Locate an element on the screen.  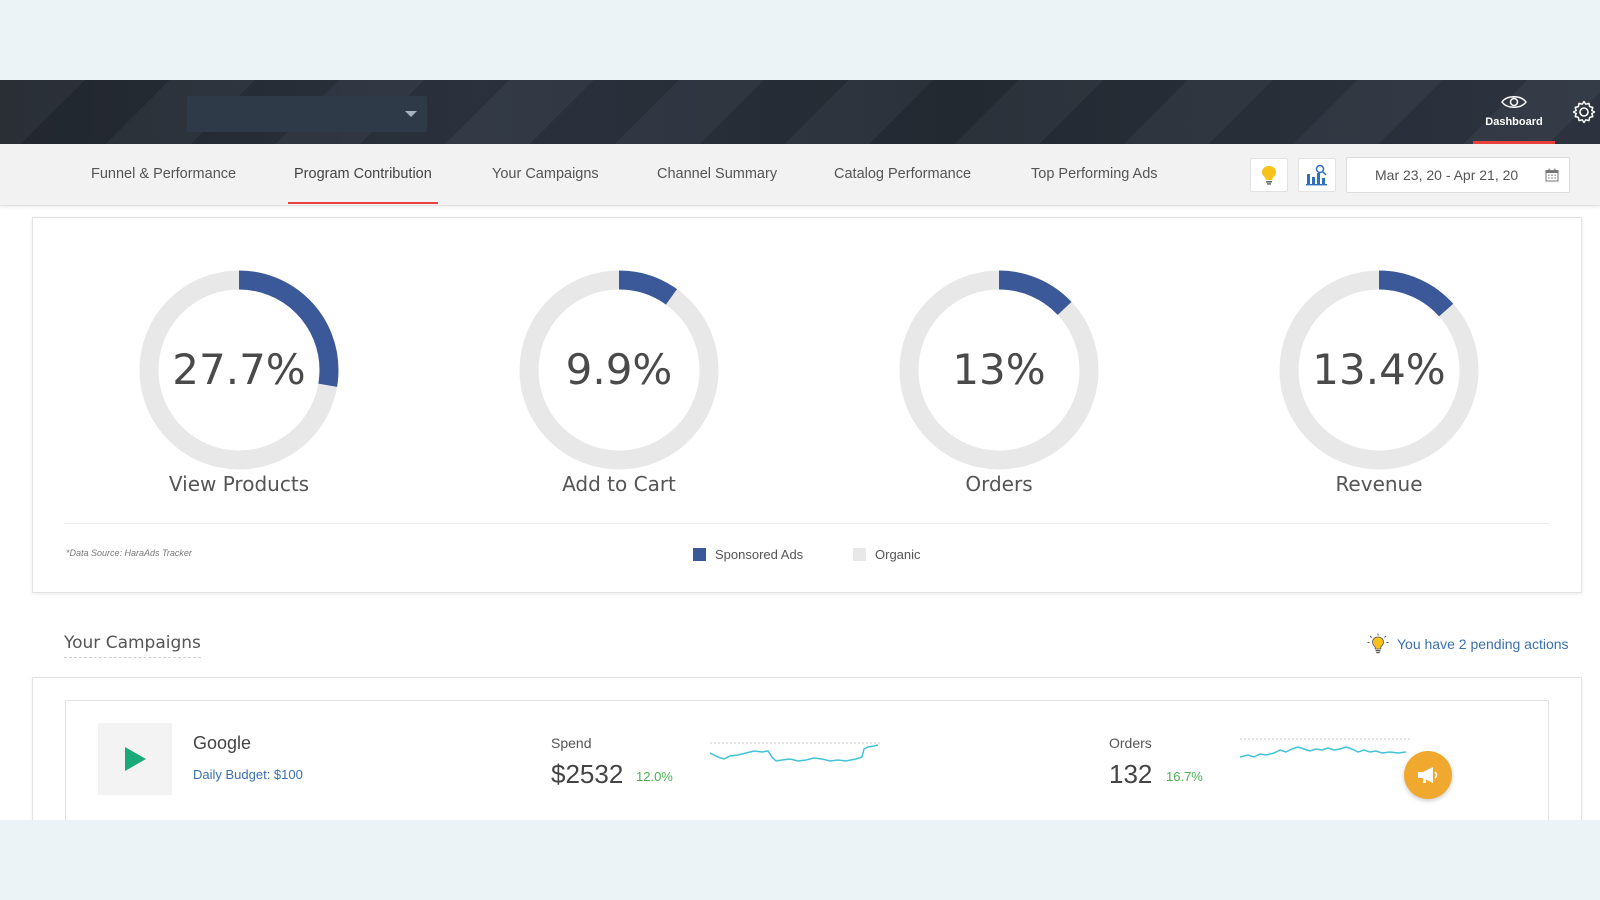
insights-button is located at coordinates (1269, 175).